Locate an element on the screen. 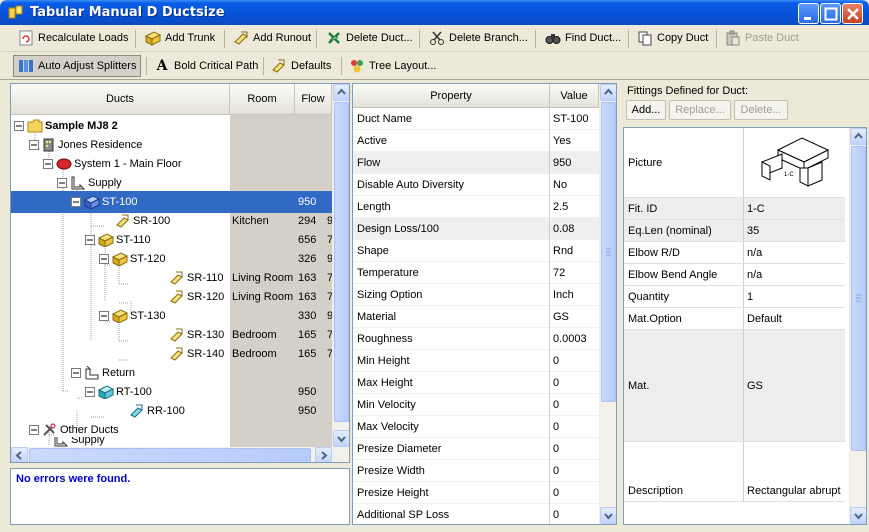  fitting-row: Elbow R/D n/a is located at coordinates (734, 253).